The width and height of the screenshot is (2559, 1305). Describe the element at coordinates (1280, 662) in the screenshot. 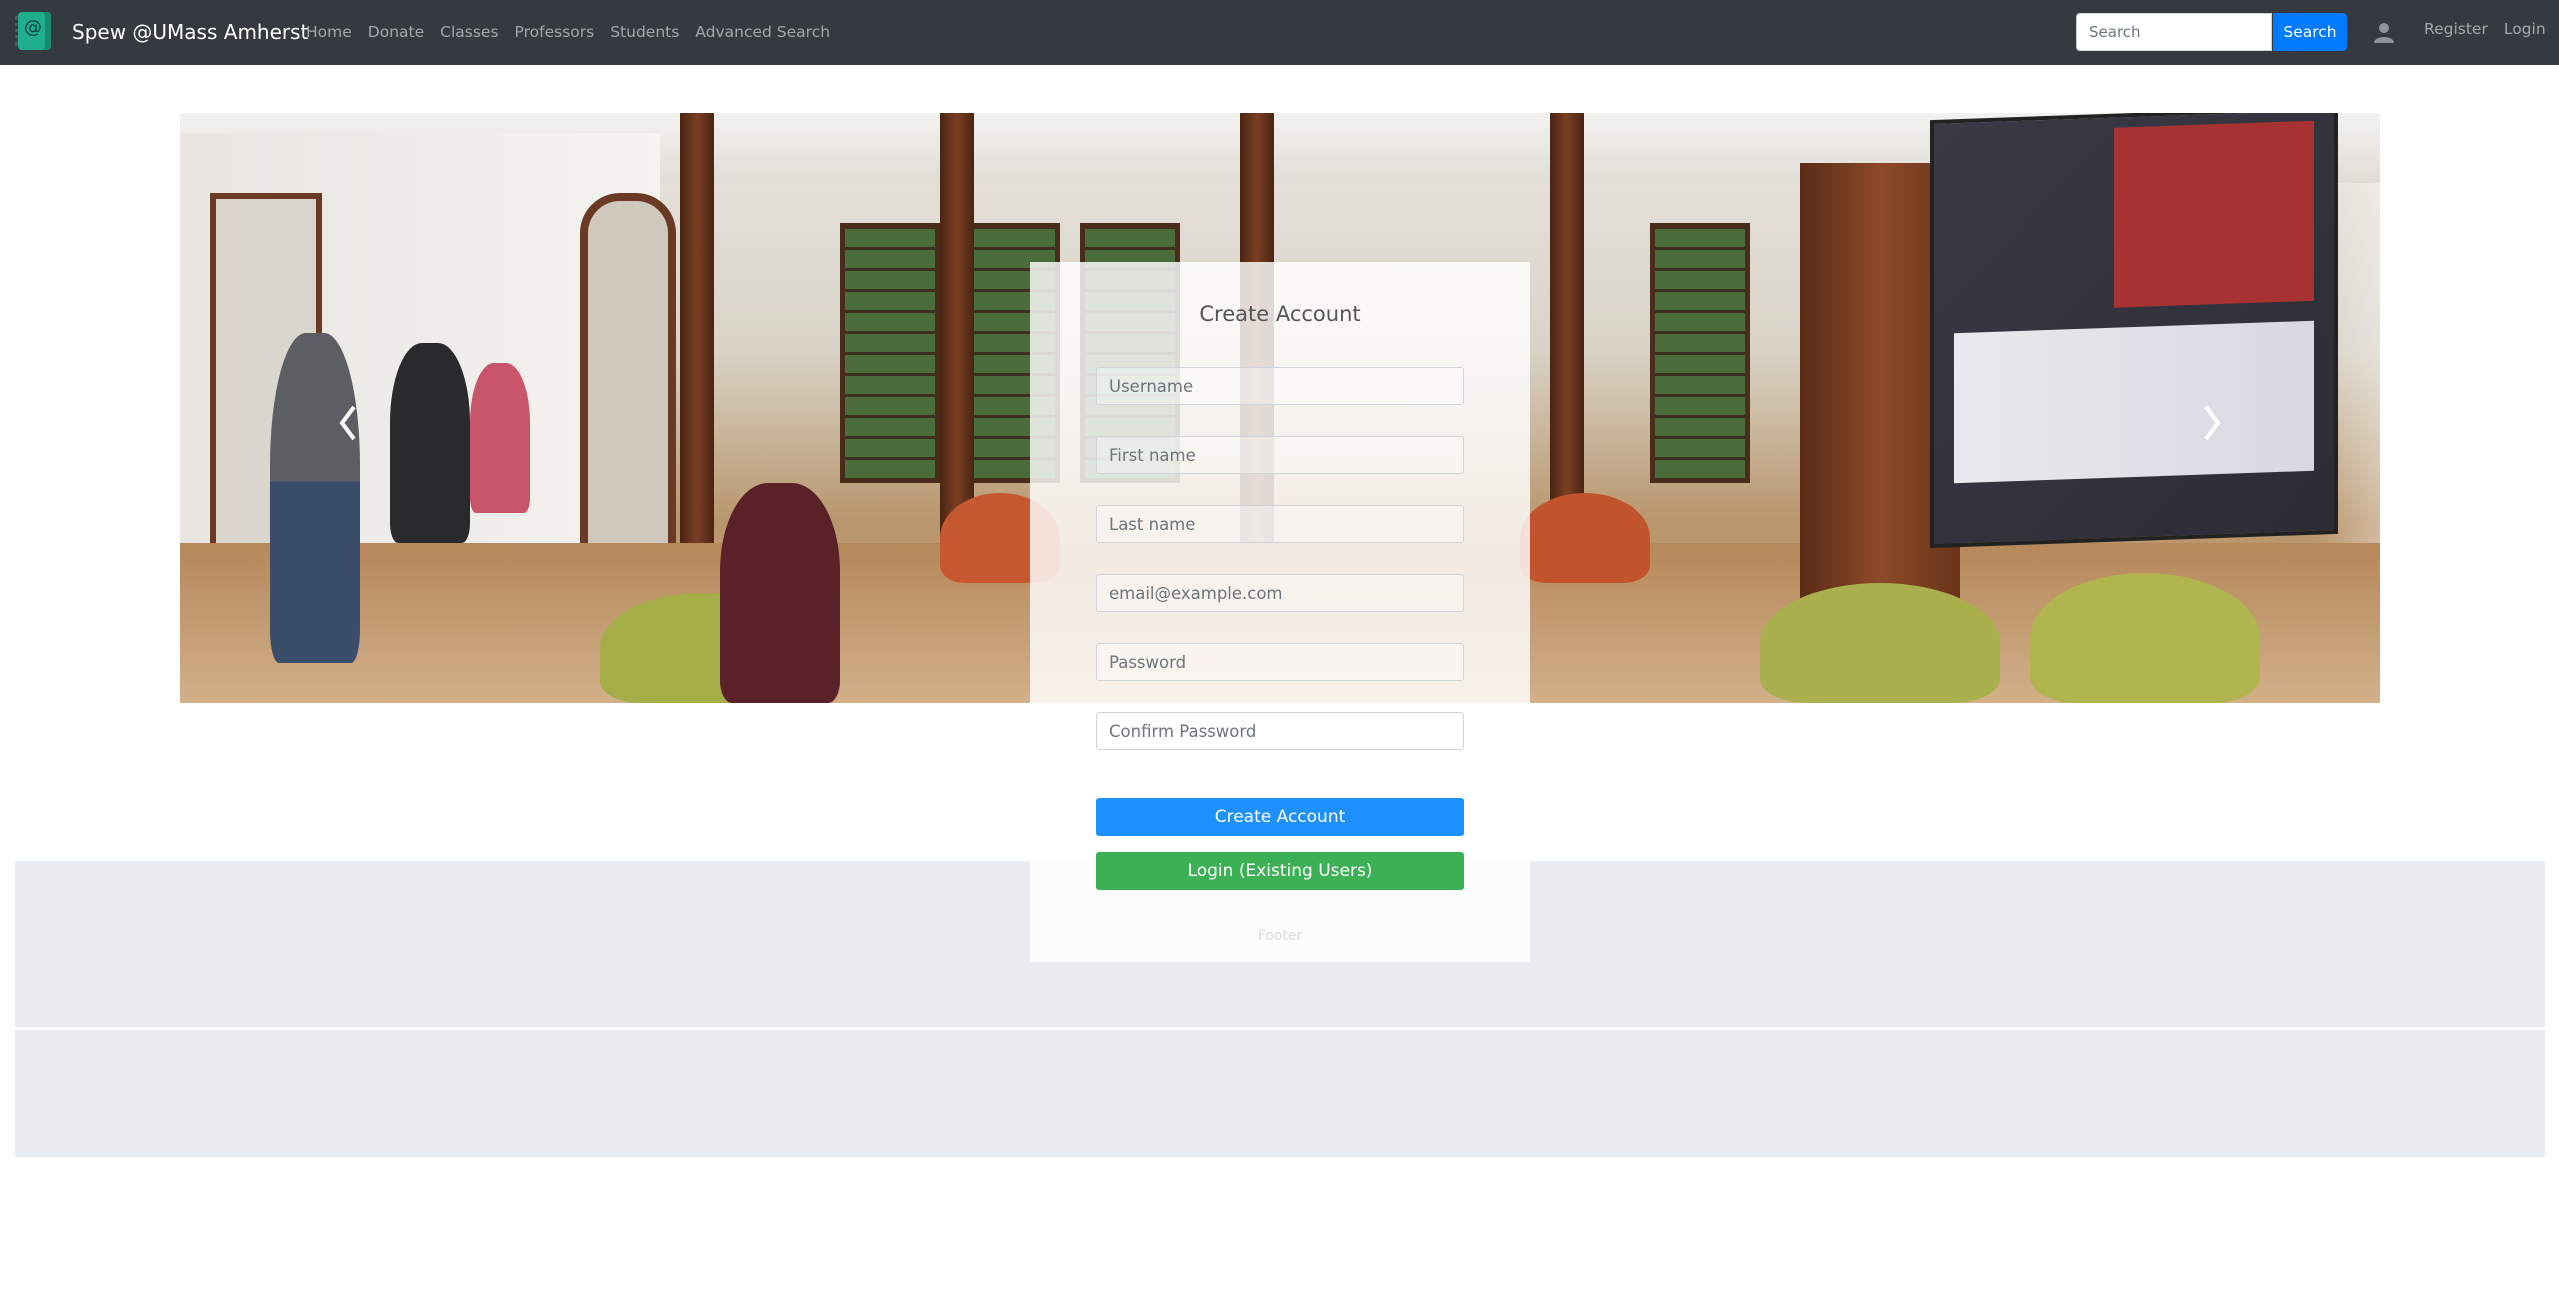

I see `password-input` at that location.